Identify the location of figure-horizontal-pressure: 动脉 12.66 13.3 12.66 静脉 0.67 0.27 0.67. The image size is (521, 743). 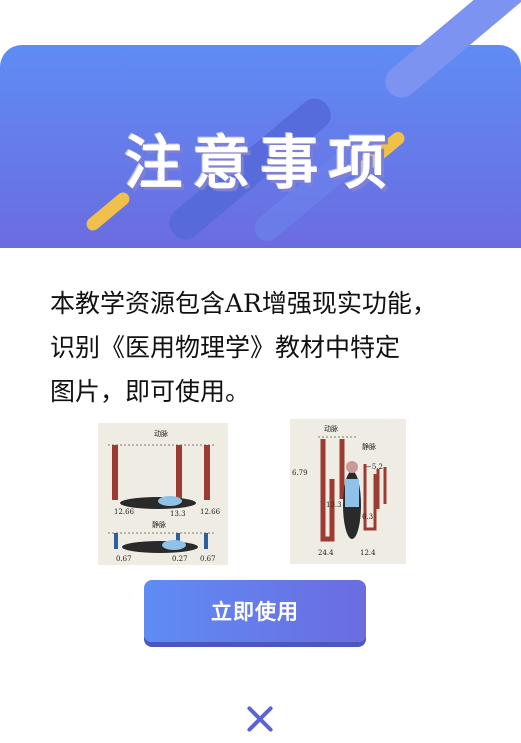
(163, 494).